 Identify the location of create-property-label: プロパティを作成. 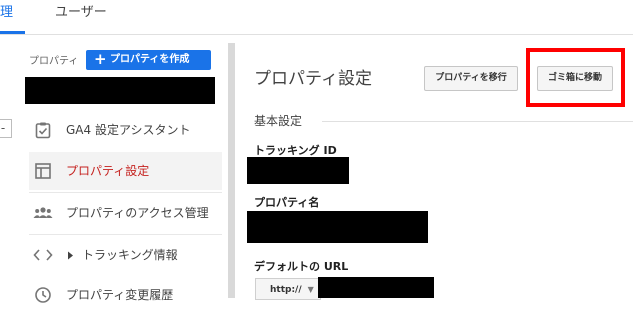
(150, 59).